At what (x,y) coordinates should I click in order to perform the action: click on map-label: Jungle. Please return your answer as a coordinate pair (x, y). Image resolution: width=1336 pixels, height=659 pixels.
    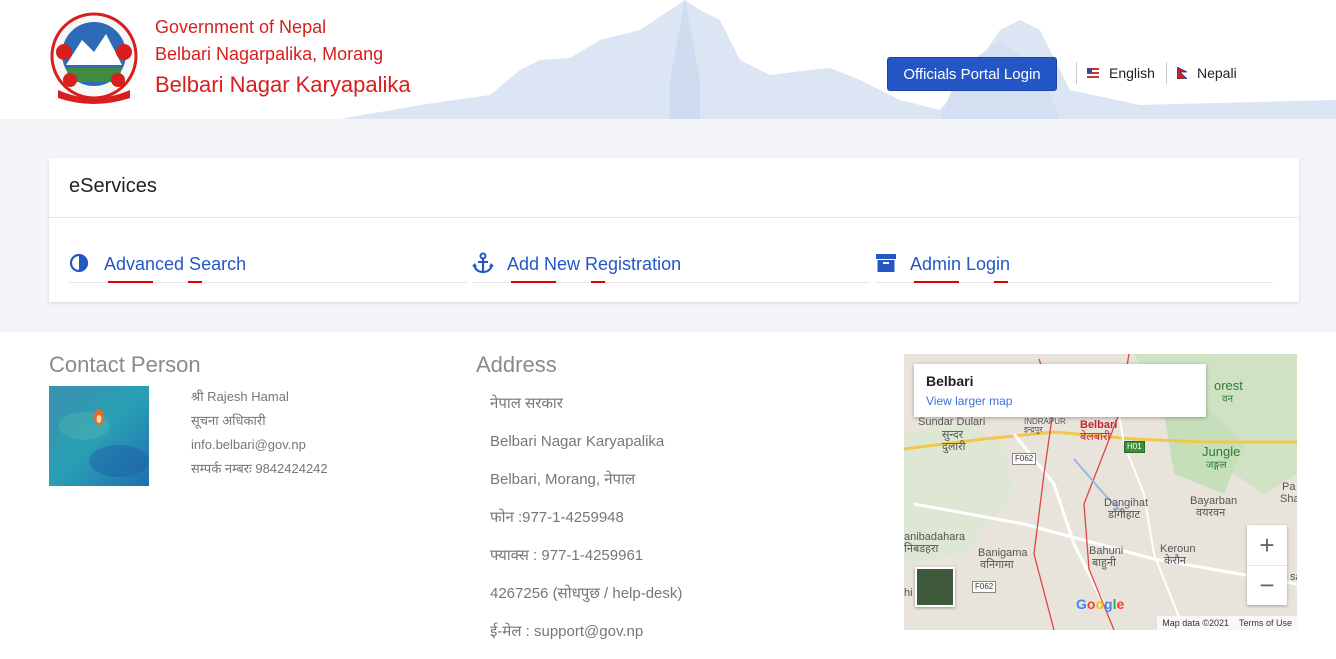
    Looking at the image, I should click on (1221, 451).